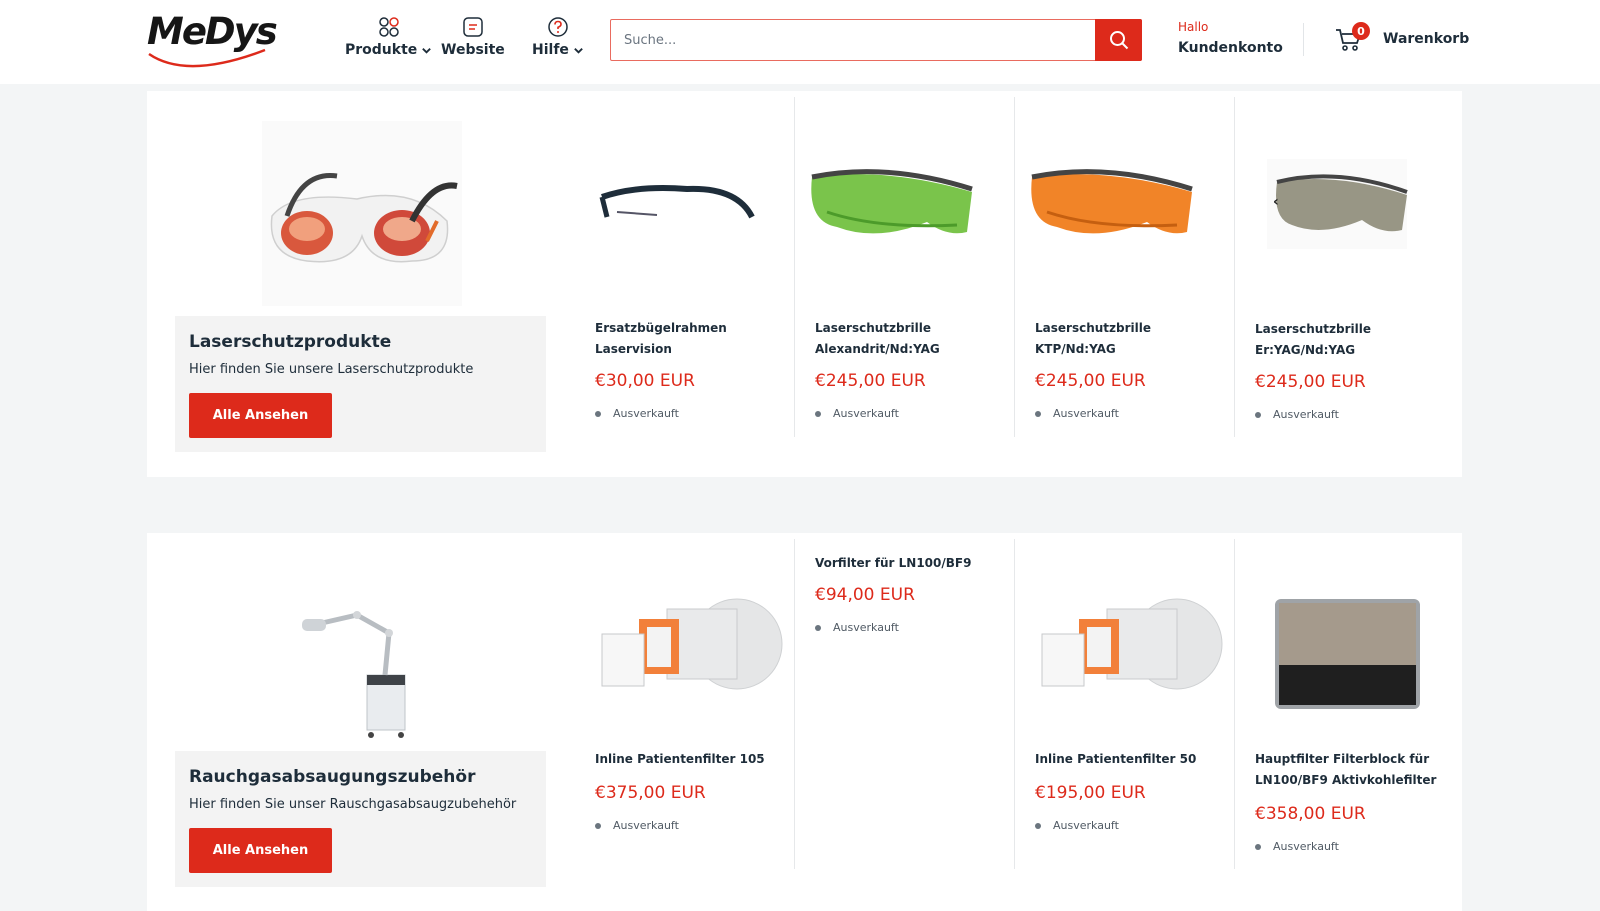 The height and width of the screenshot is (911, 1600). What do you see at coordinates (1361, 31) in the screenshot?
I see `cart-count-badge: 0` at bounding box center [1361, 31].